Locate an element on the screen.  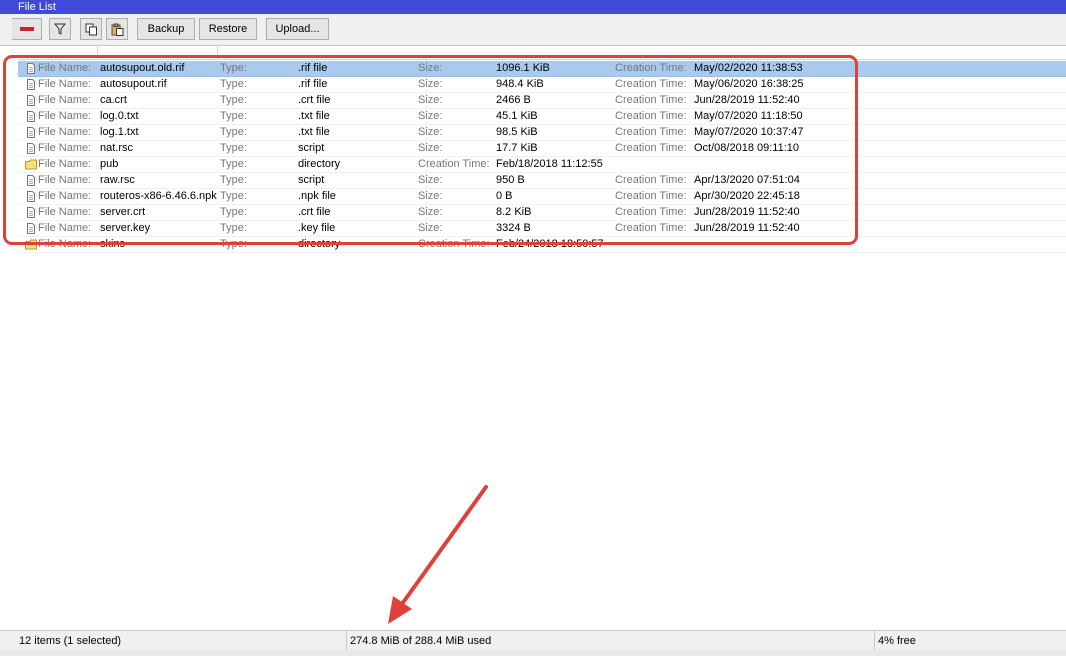
file-size: 948.4 KiB is located at coordinates (520, 84).